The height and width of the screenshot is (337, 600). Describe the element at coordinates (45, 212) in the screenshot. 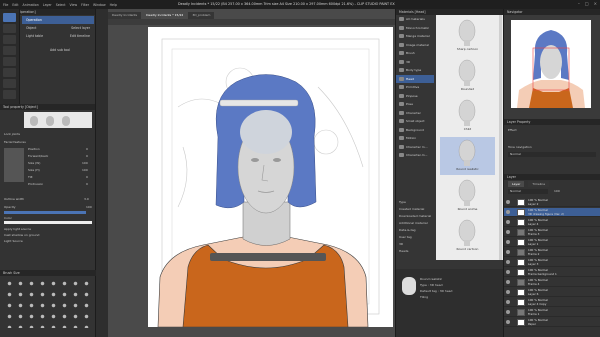

I see `opacity-slider` at that location.